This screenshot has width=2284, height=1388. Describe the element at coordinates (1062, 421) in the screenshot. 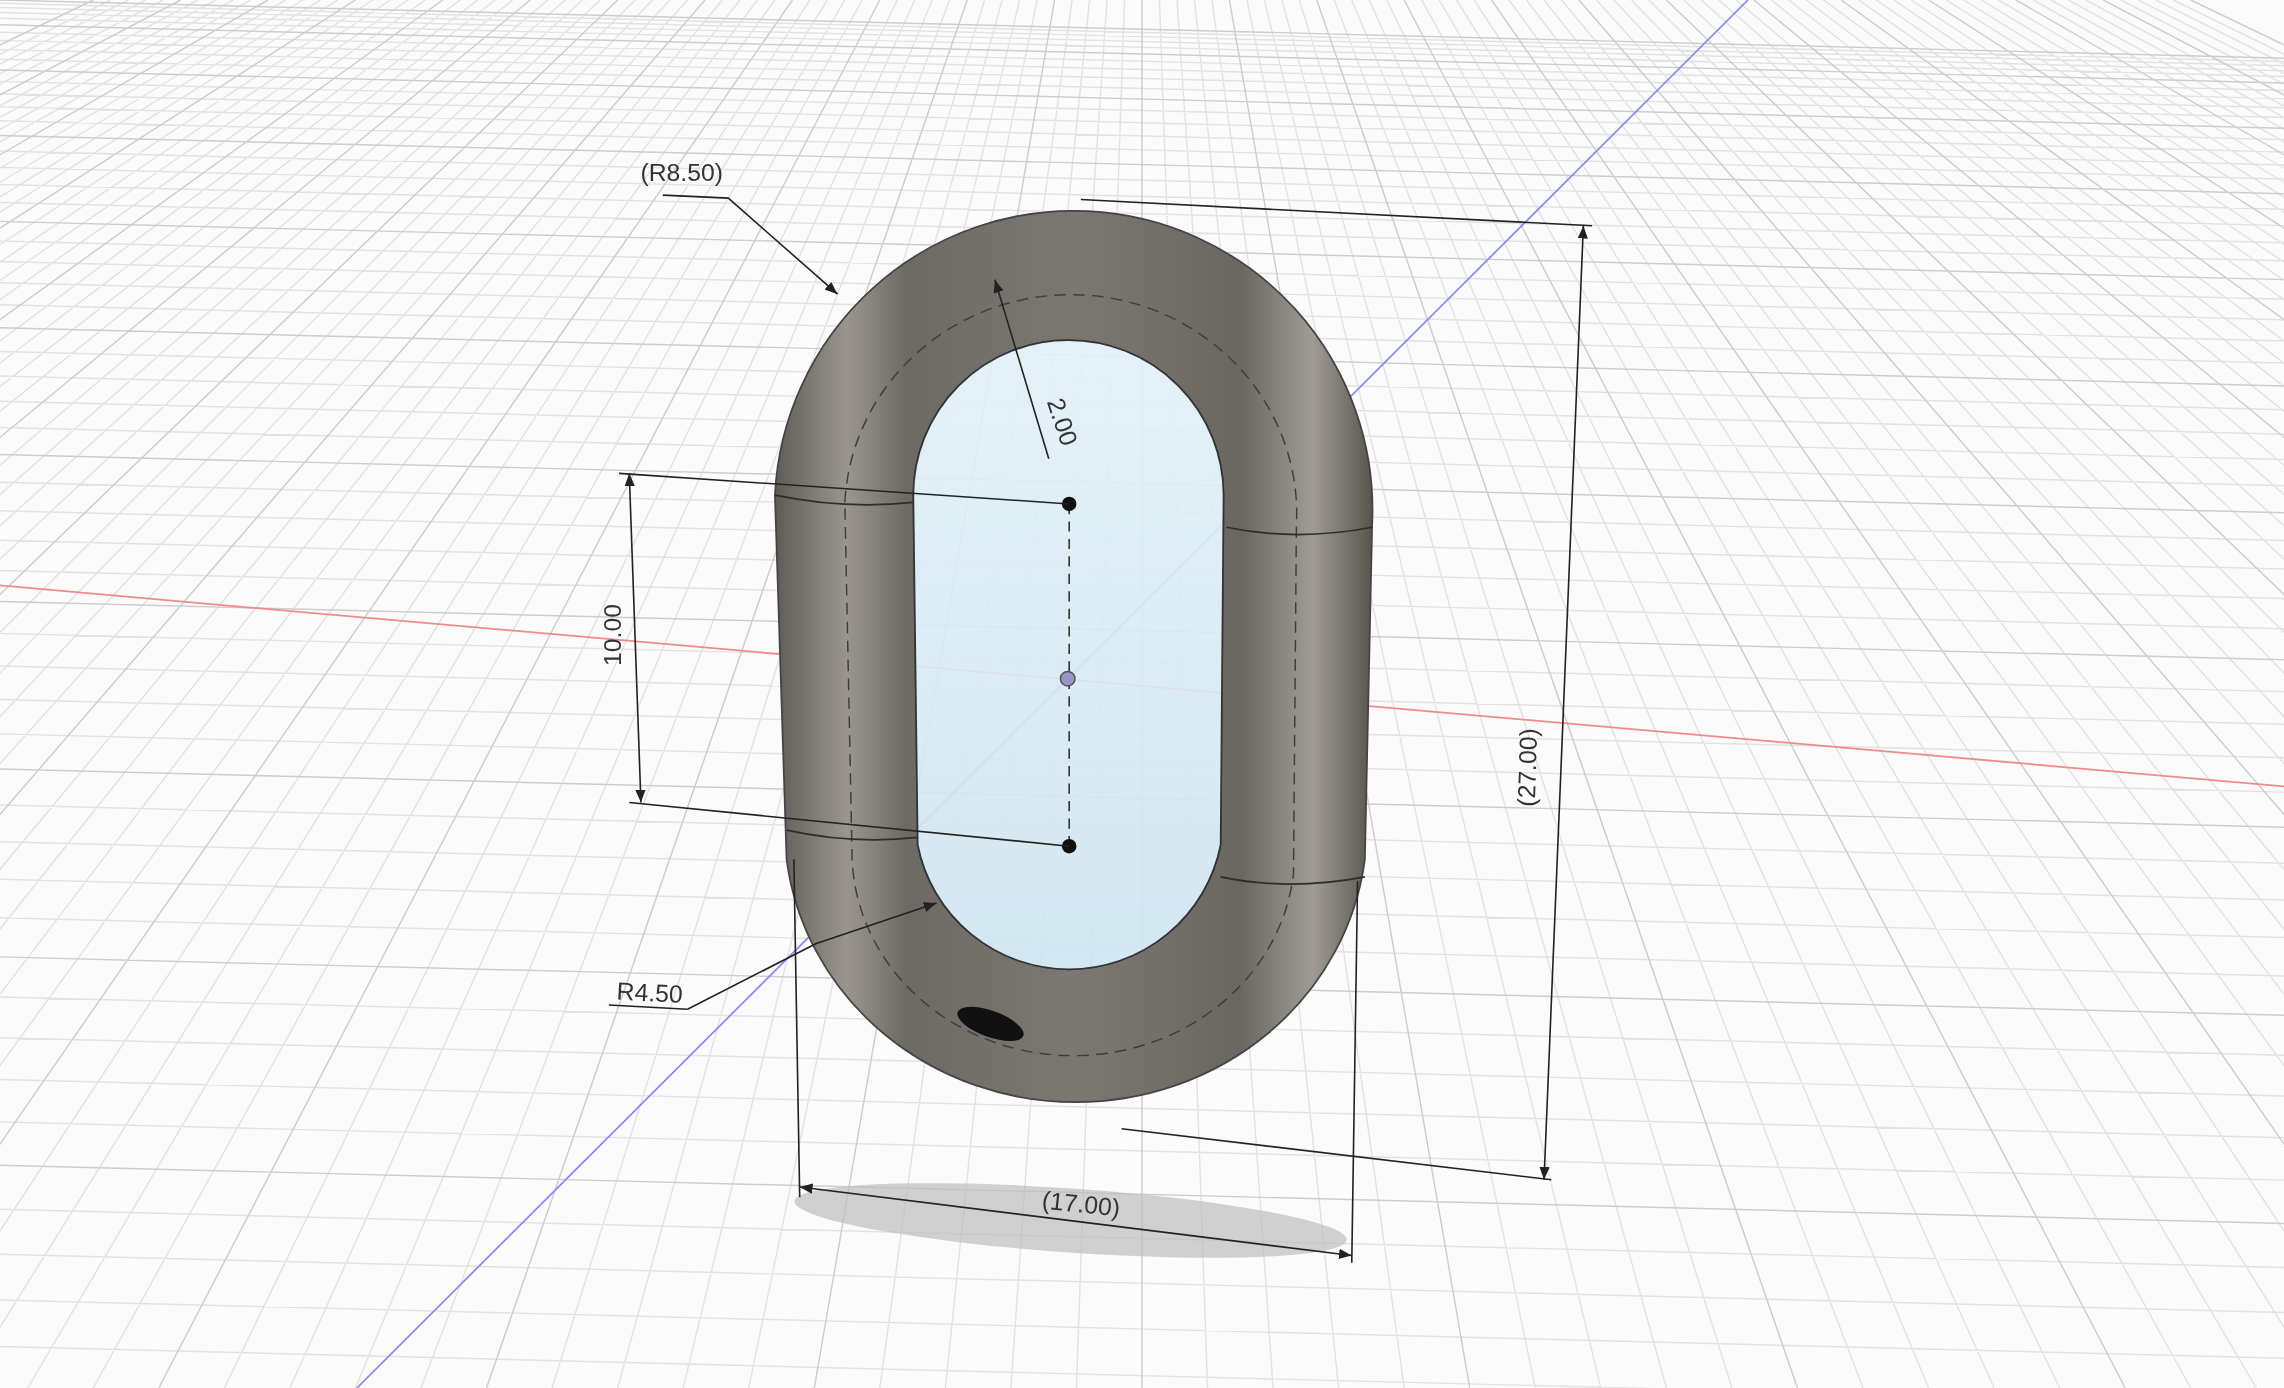

I see `dimension-label: 2.00` at that location.